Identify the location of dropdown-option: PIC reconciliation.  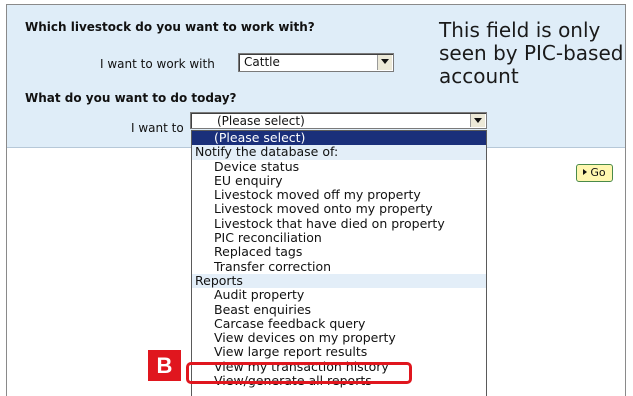
(339, 237).